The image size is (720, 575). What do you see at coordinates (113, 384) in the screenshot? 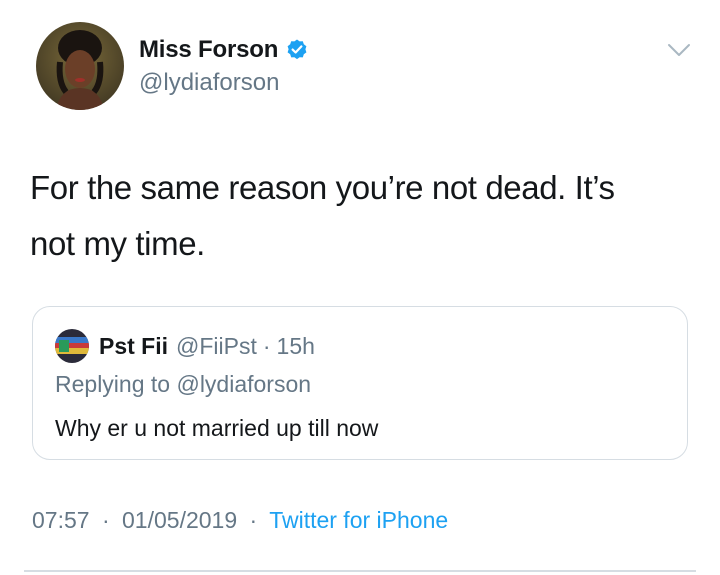
I see `replying-to-prefix: Replying to` at bounding box center [113, 384].